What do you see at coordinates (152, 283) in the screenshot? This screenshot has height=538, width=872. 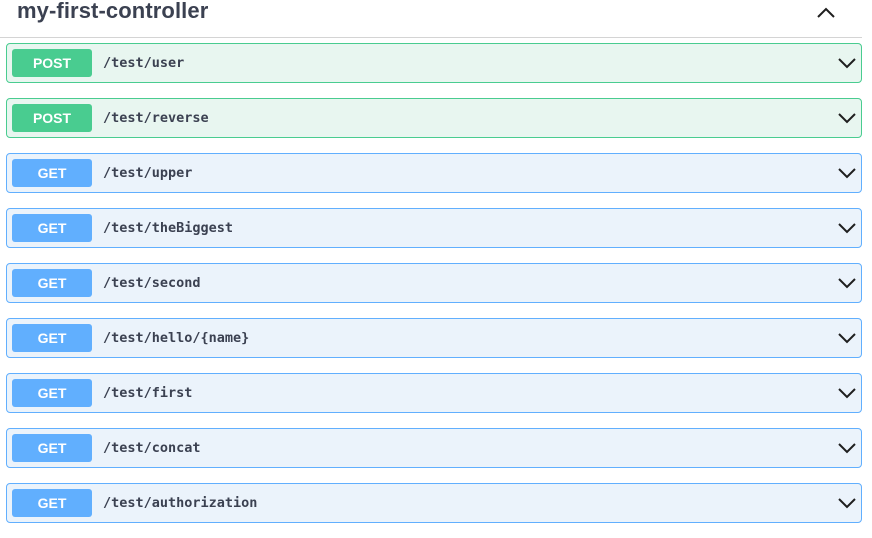 I see `operation-path: /test/second` at bounding box center [152, 283].